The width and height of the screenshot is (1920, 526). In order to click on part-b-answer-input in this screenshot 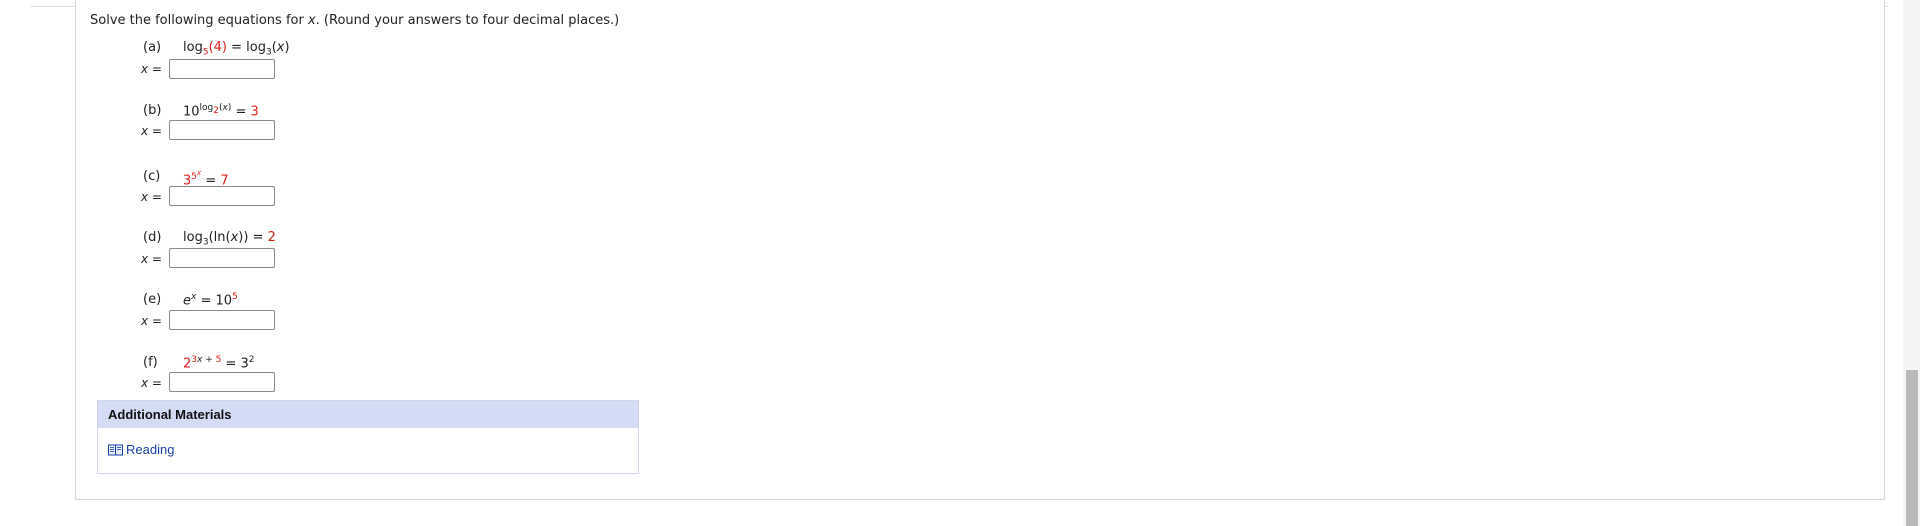, I will do `click(222, 130)`.